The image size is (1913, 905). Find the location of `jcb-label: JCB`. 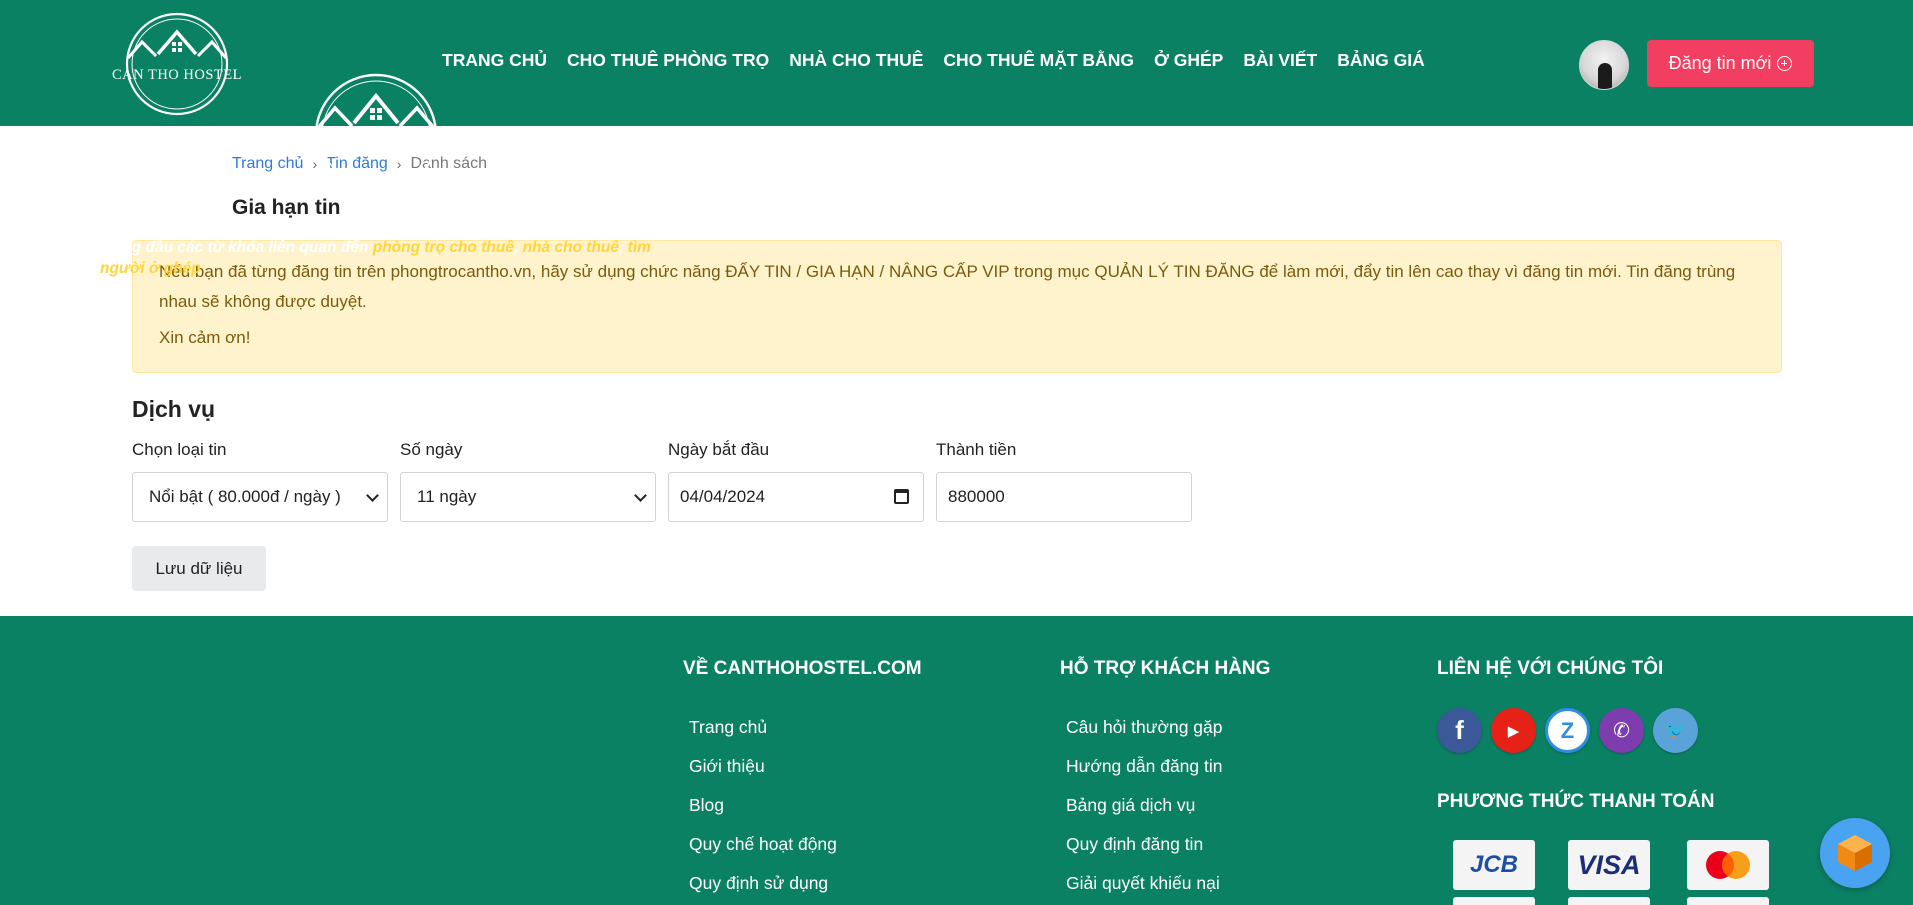

jcb-label: JCB is located at coordinates (1493, 864).